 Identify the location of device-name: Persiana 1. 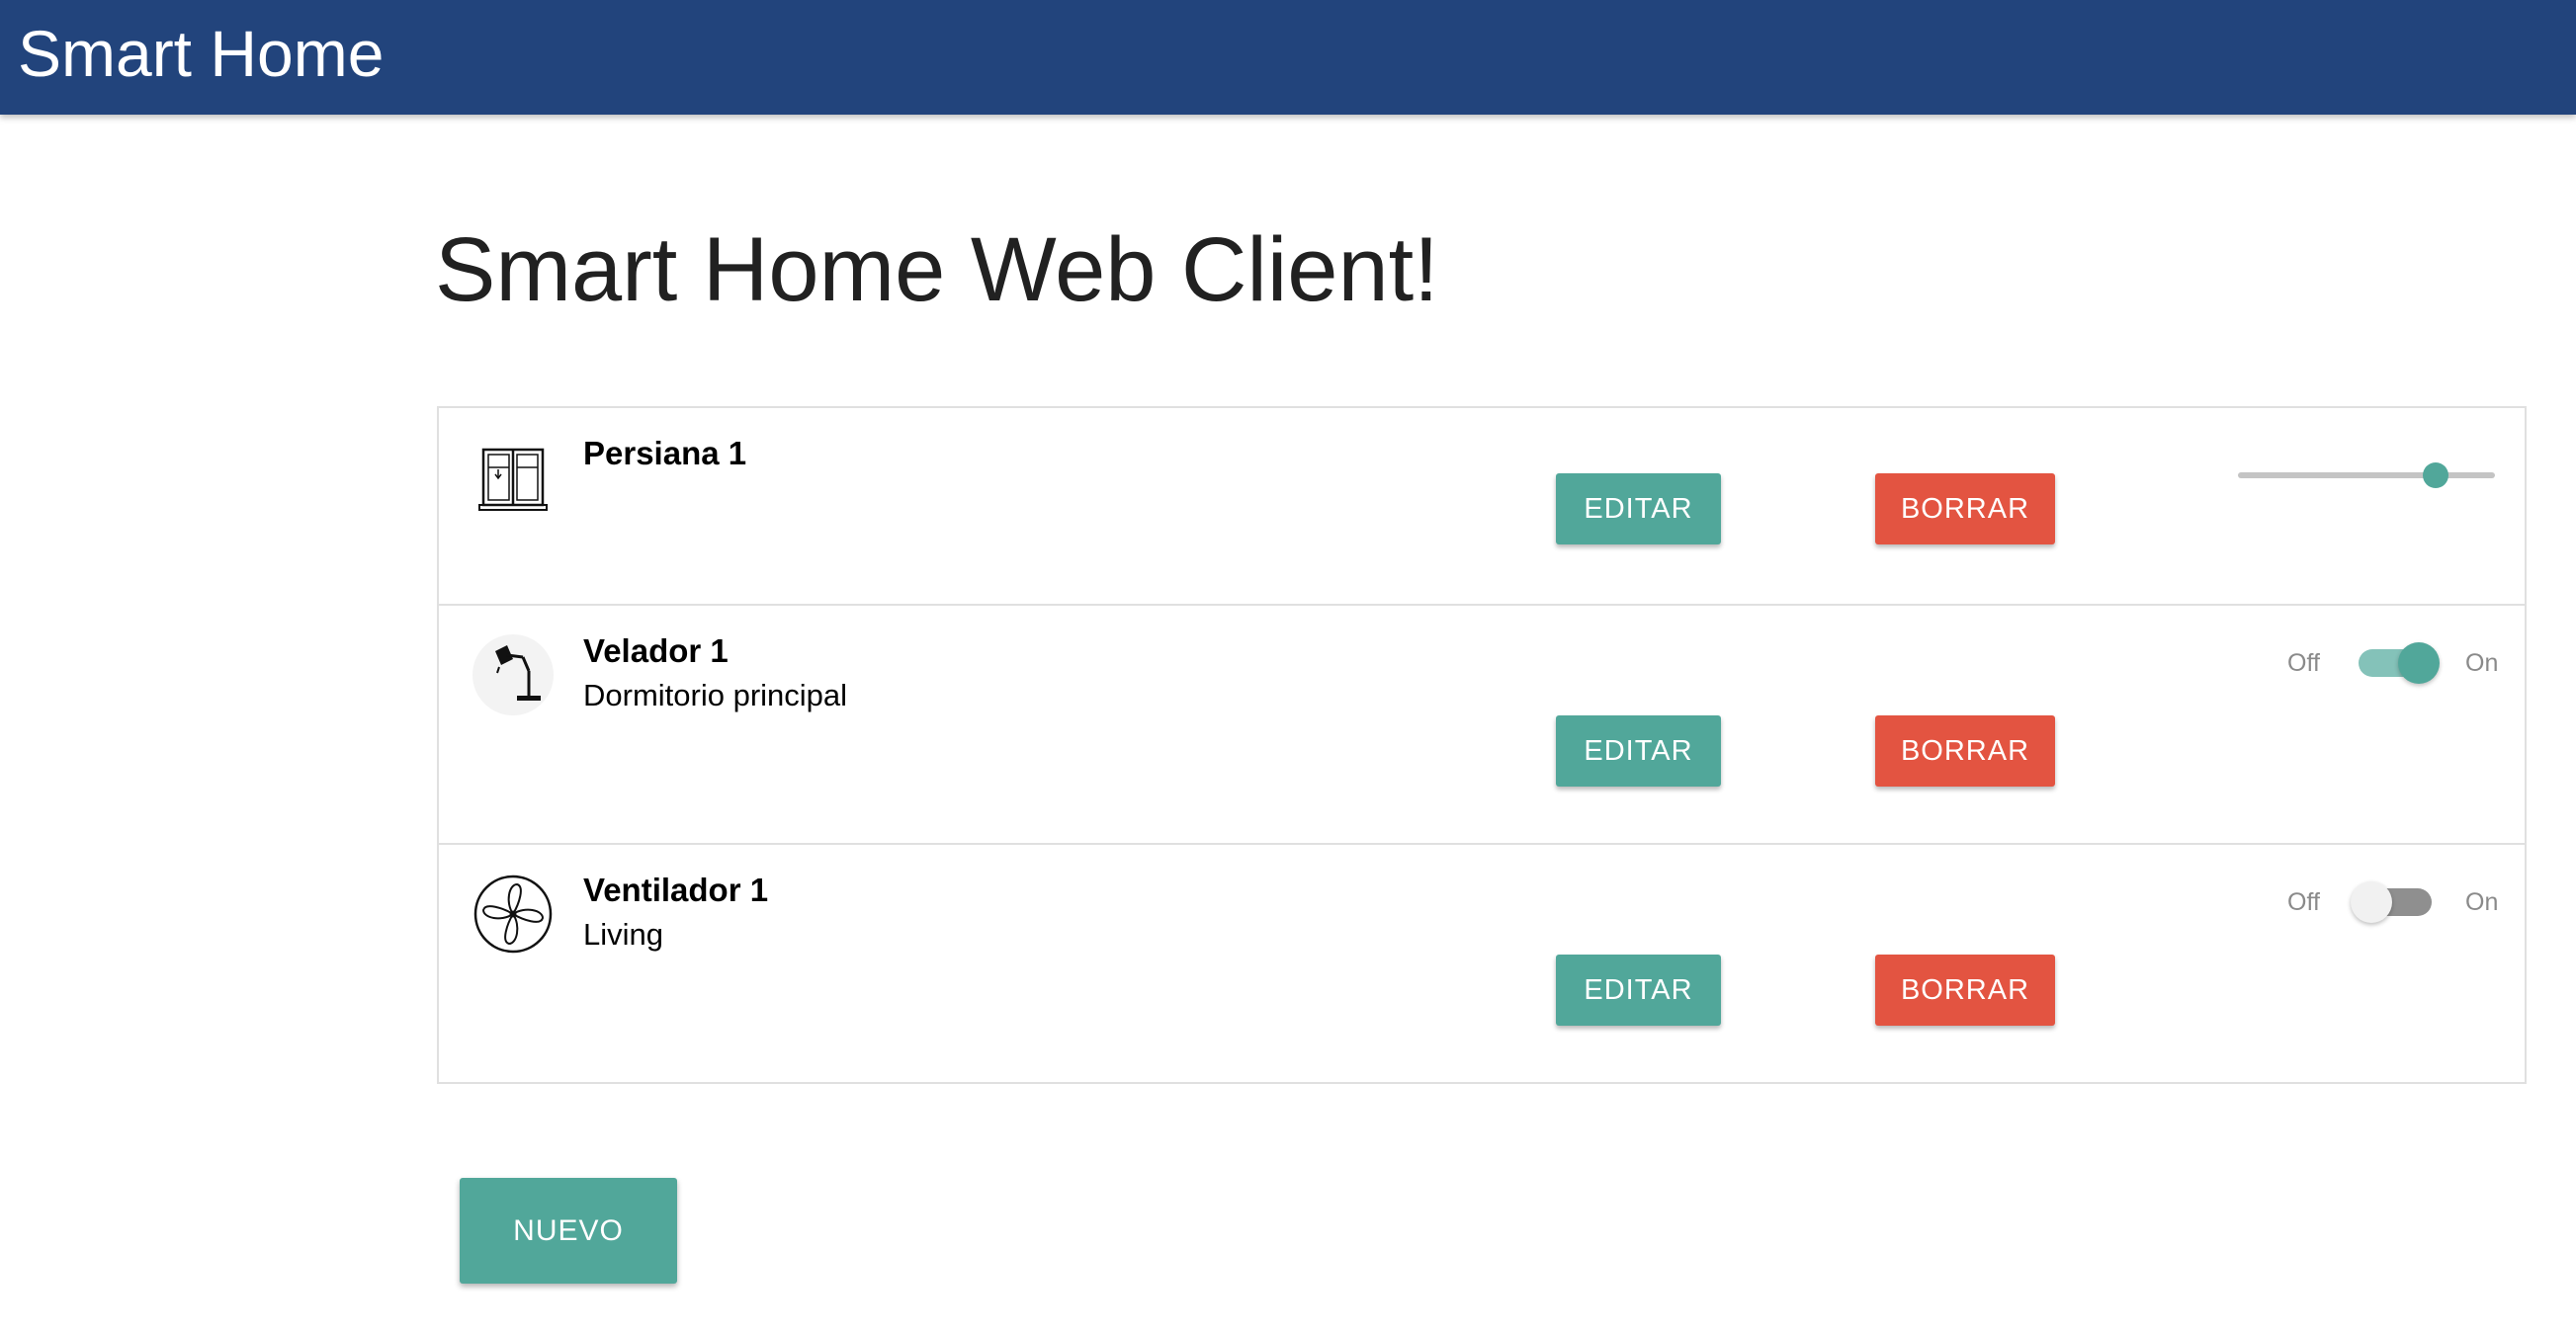
(665, 453).